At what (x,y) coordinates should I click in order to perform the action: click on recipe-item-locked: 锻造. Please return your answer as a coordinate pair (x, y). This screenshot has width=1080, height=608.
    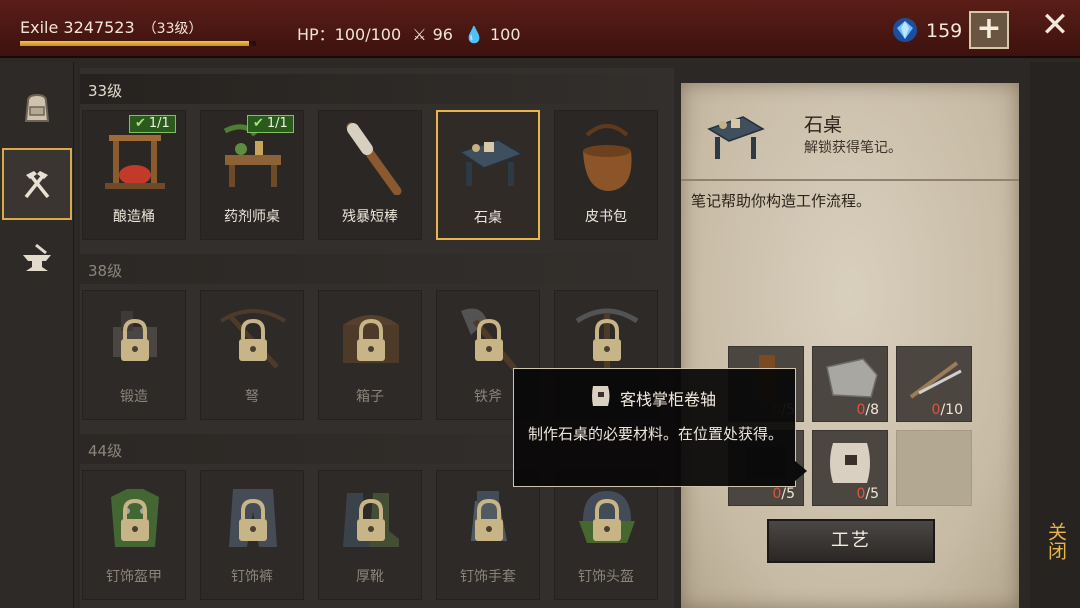
    Looking at the image, I should click on (134, 355).